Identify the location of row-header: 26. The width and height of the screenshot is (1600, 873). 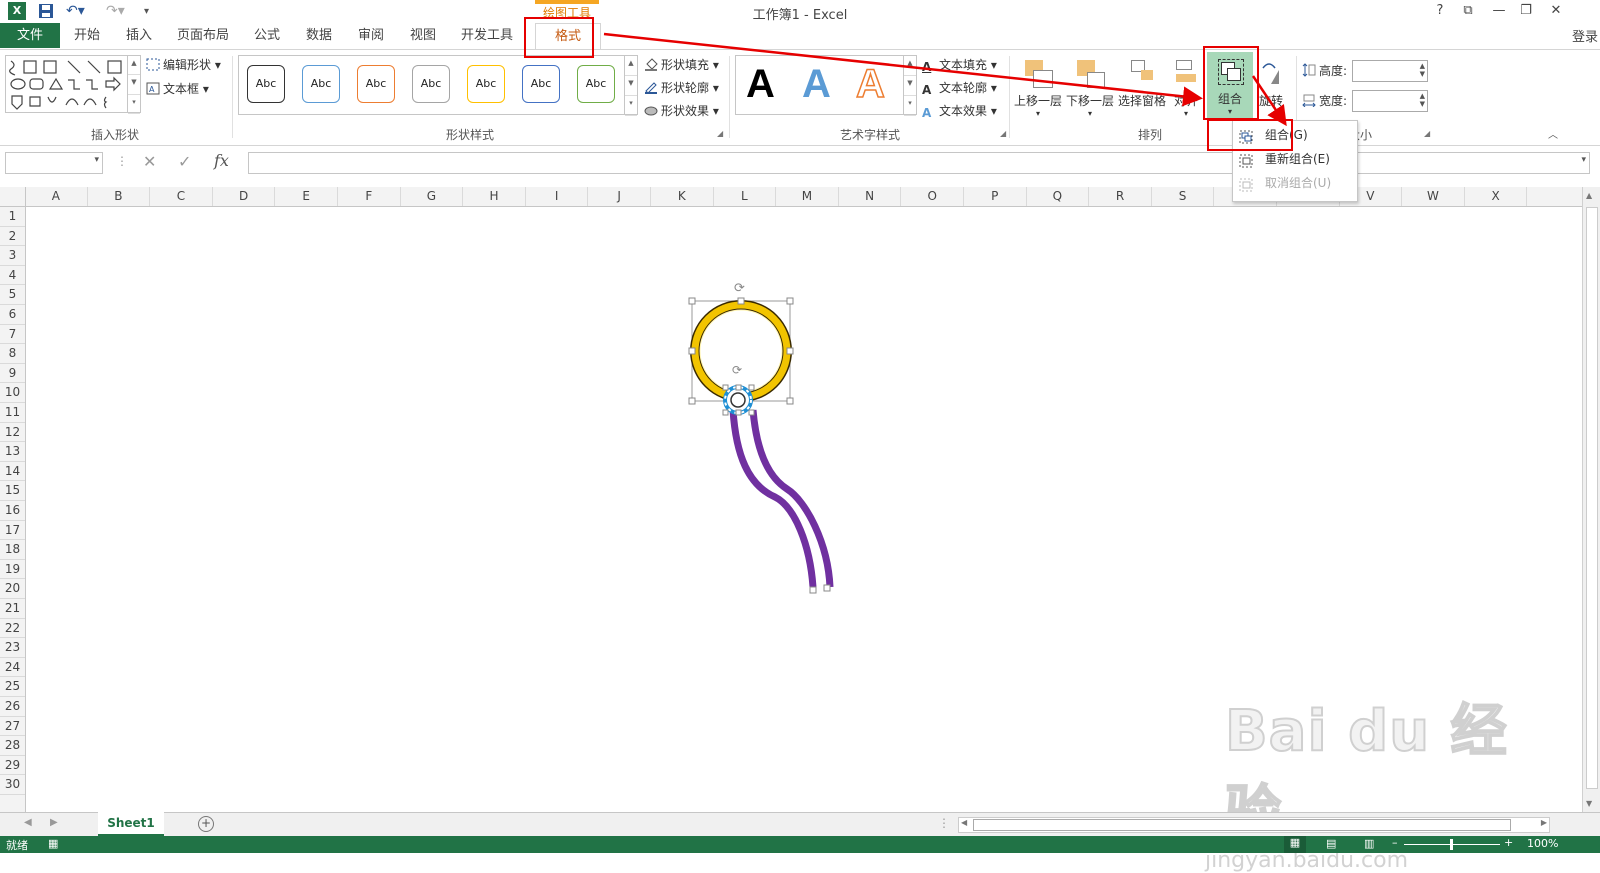
(12, 707).